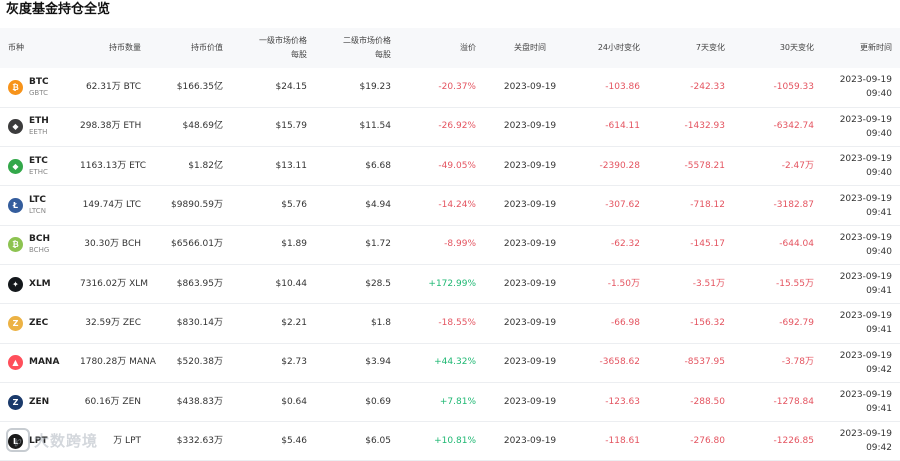  I want to click on secondary-price-cell: $19.23, so click(375, 86).